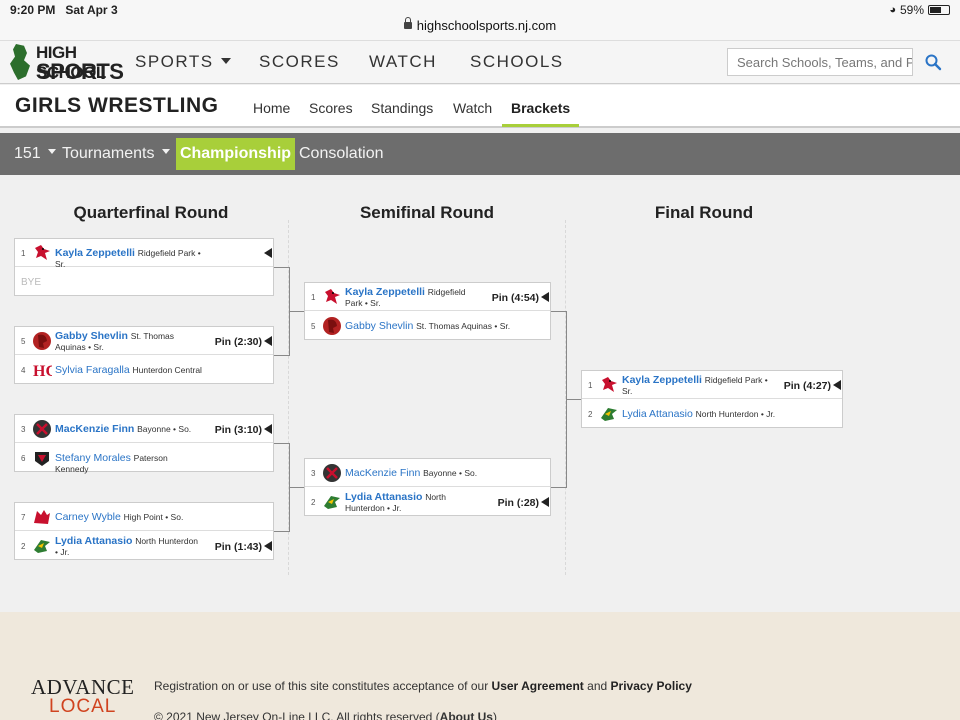 Image resolution: width=960 pixels, height=720 pixels. I want to click on privacy-policy-link: Privacy Policy, so click(651, 686).